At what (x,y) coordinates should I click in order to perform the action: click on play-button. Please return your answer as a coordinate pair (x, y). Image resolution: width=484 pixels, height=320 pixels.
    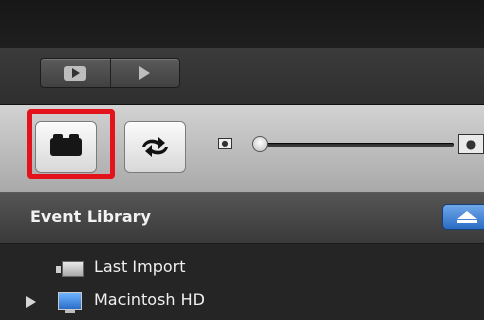
    Looking at the image, I should click on (144, 73).